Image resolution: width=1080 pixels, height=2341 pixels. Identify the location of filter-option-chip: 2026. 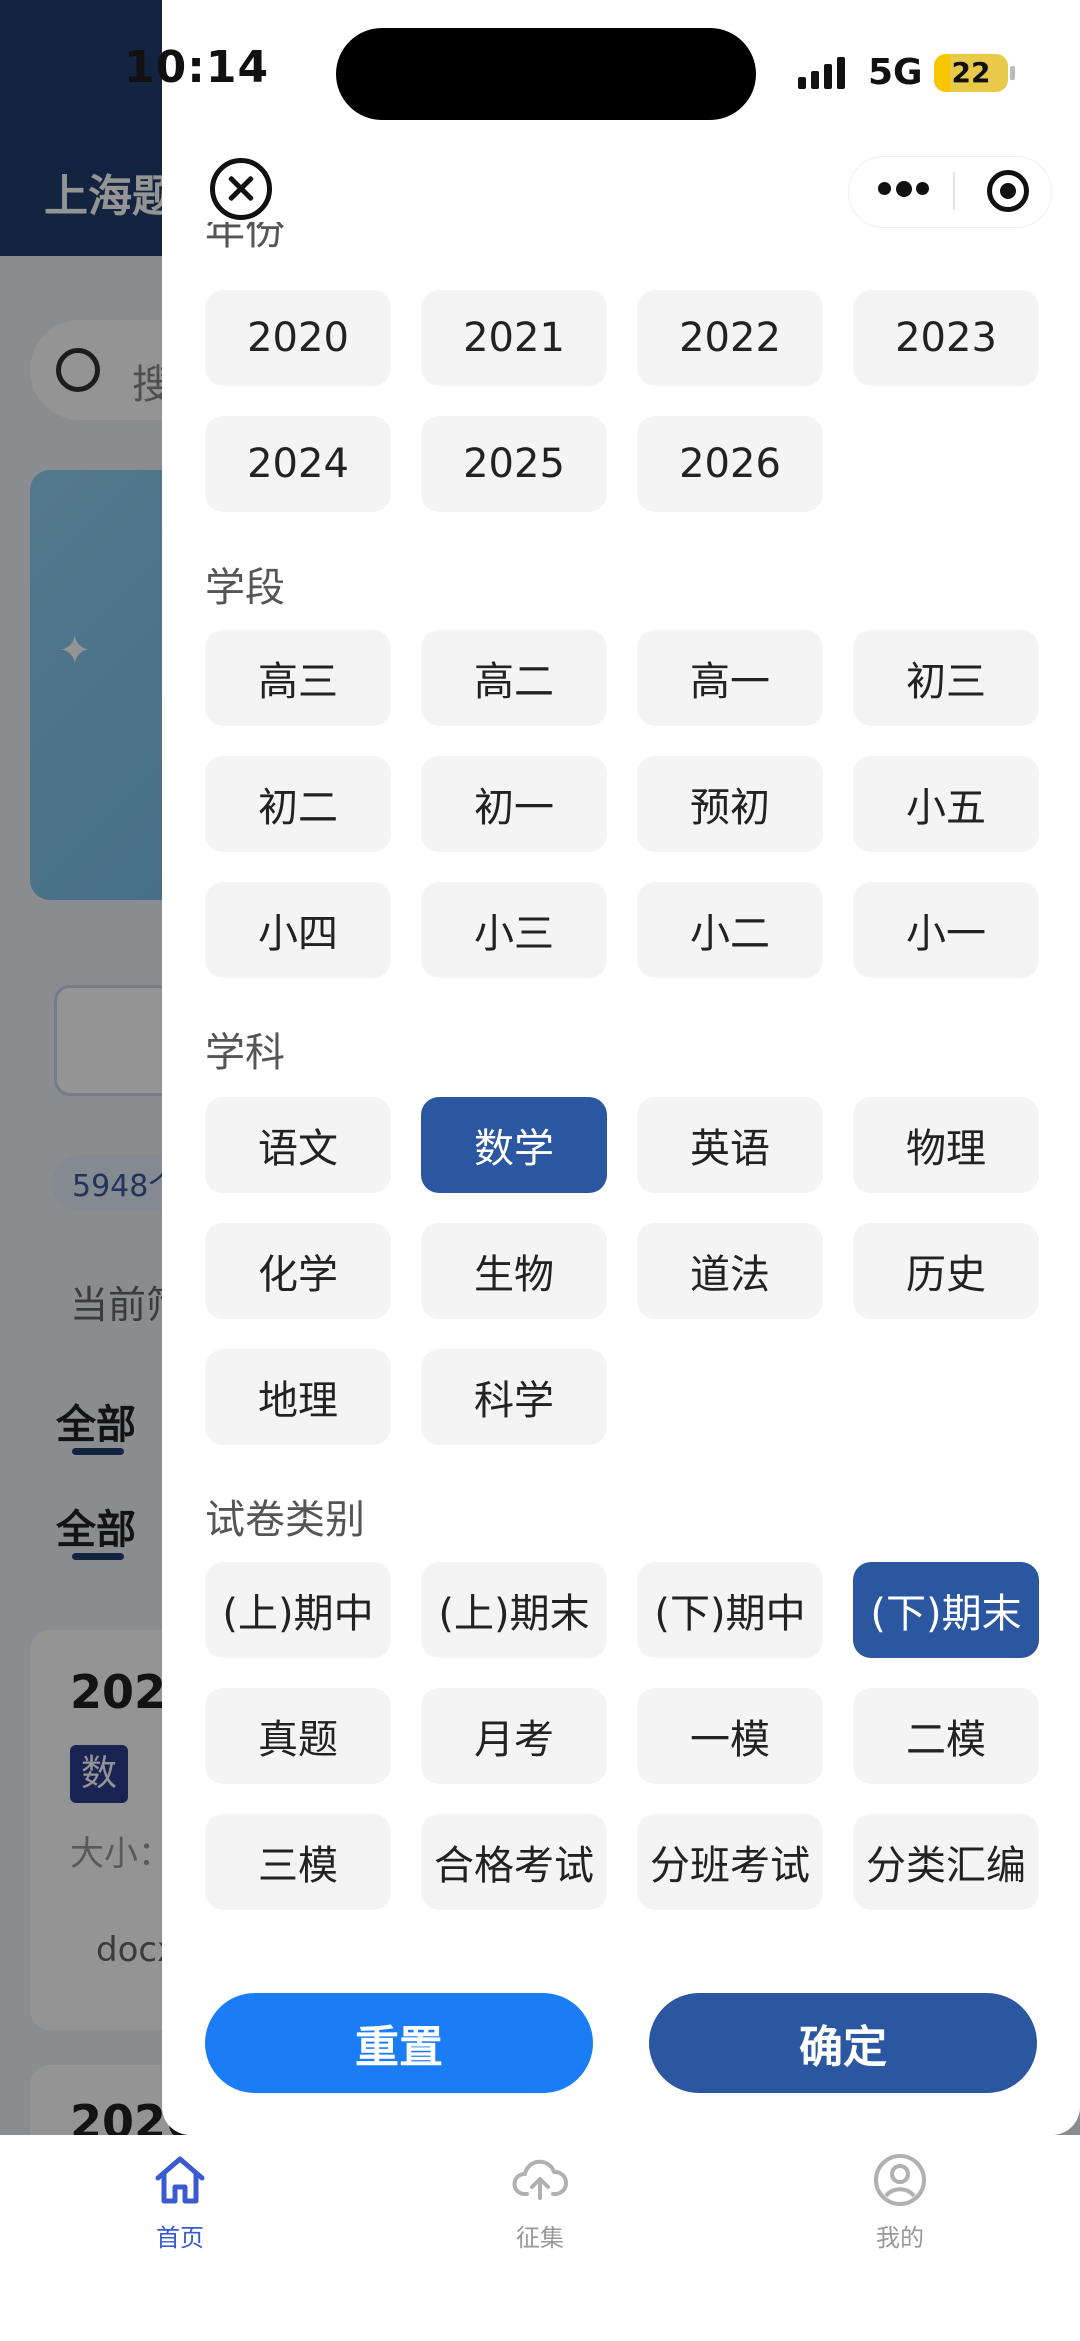
(730, 464).